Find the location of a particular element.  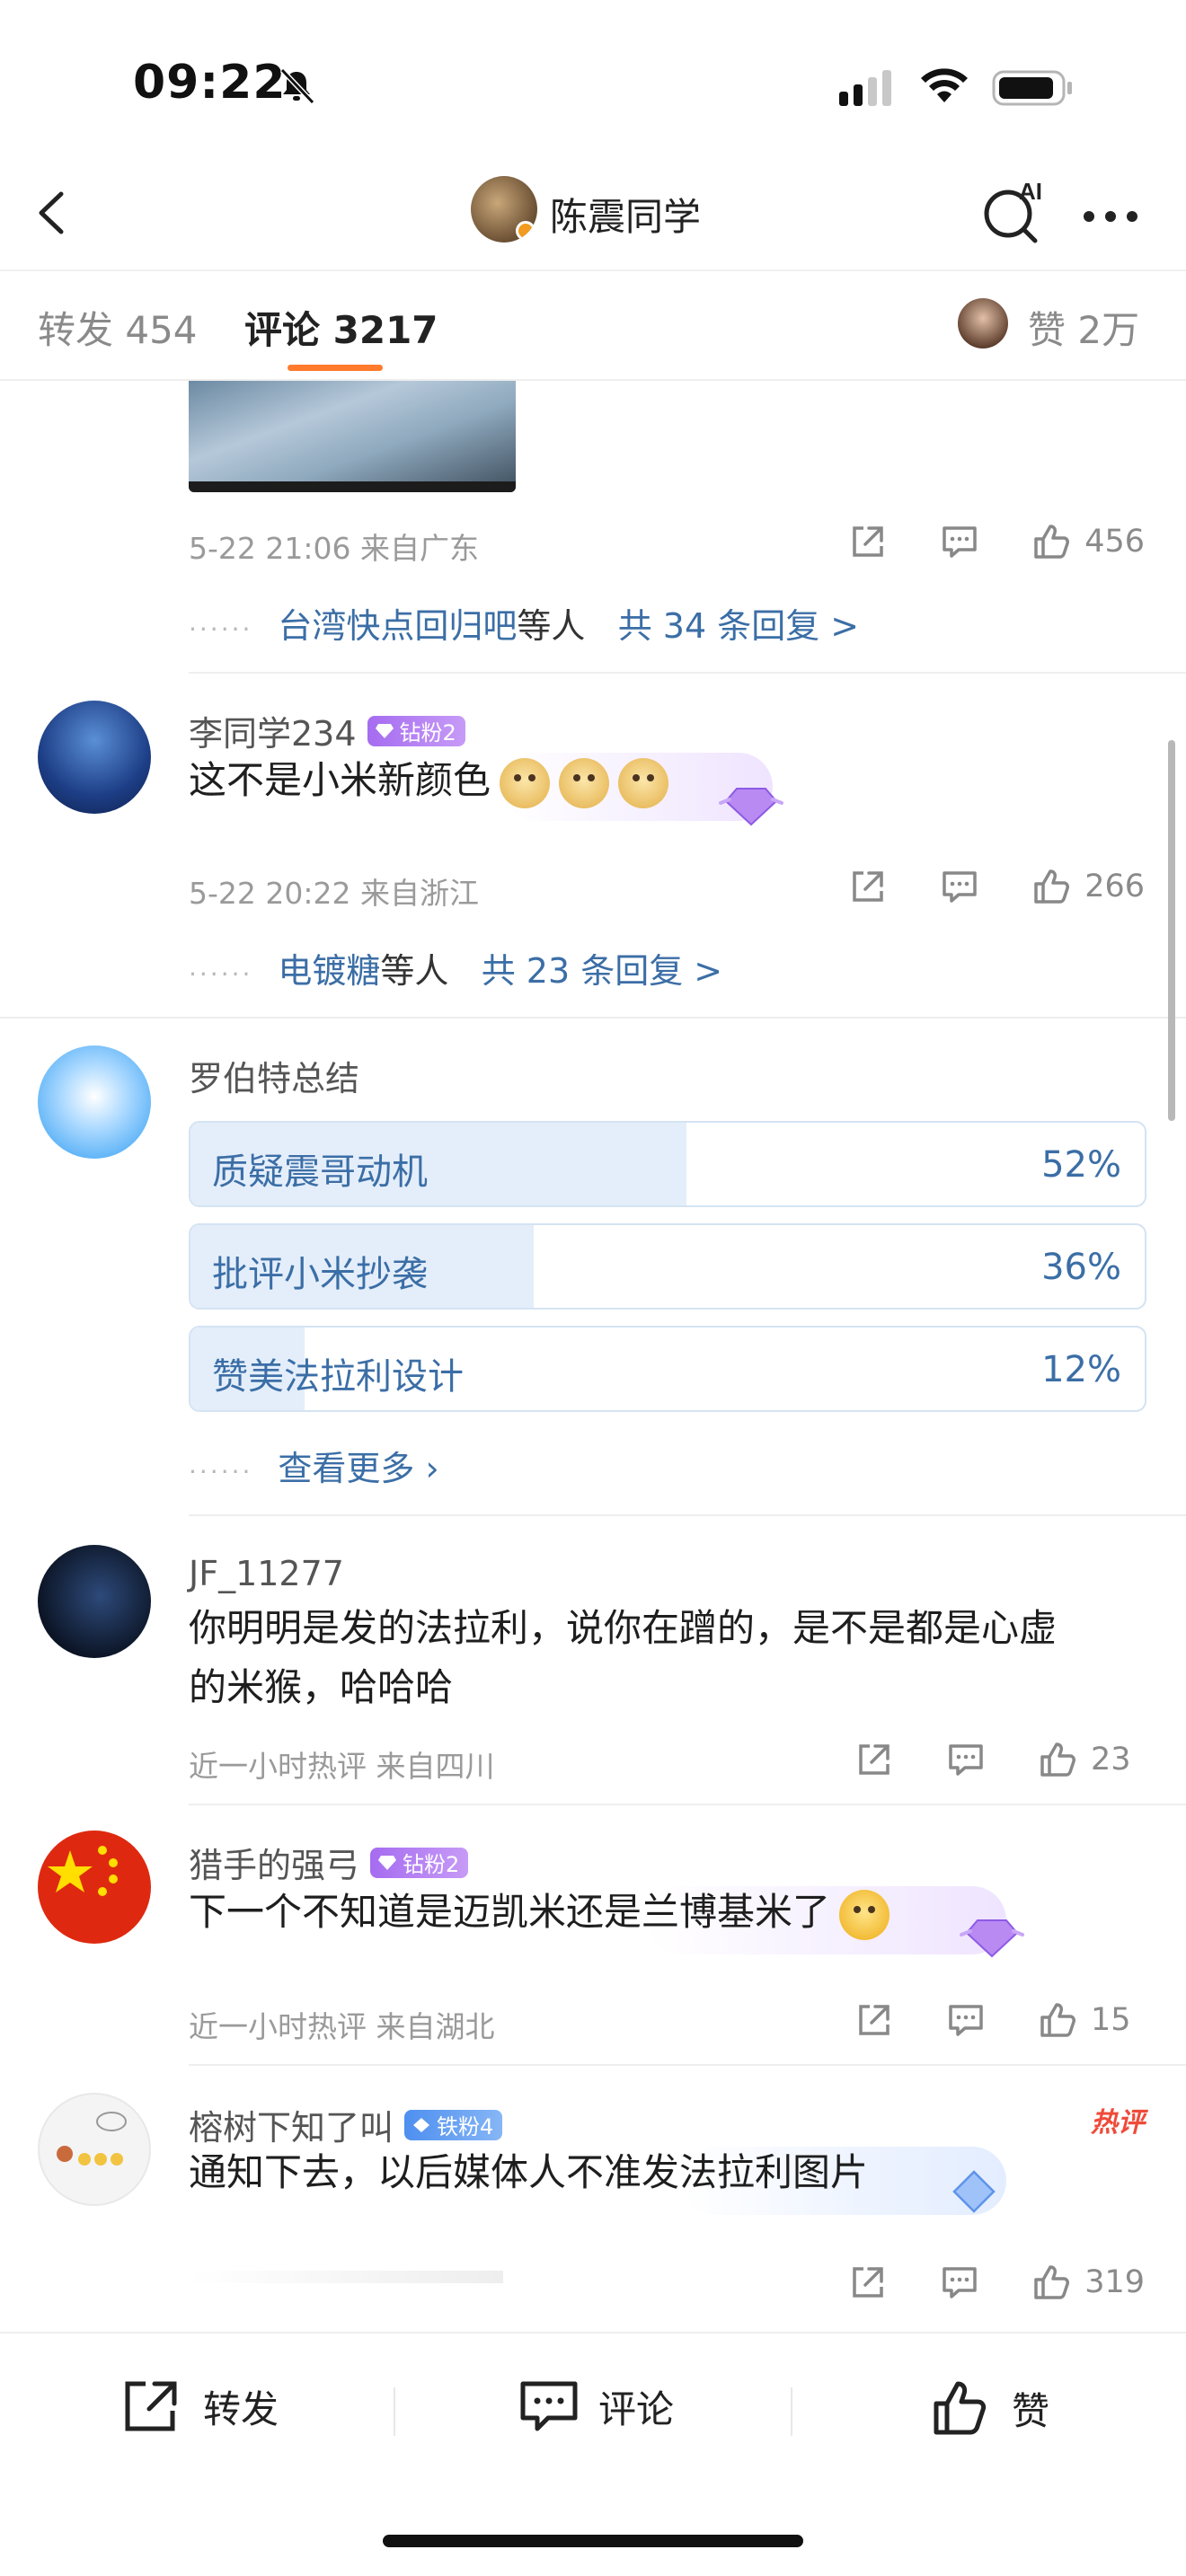

fan-badge: 钻粉2 is located at coordinates (416, 730).